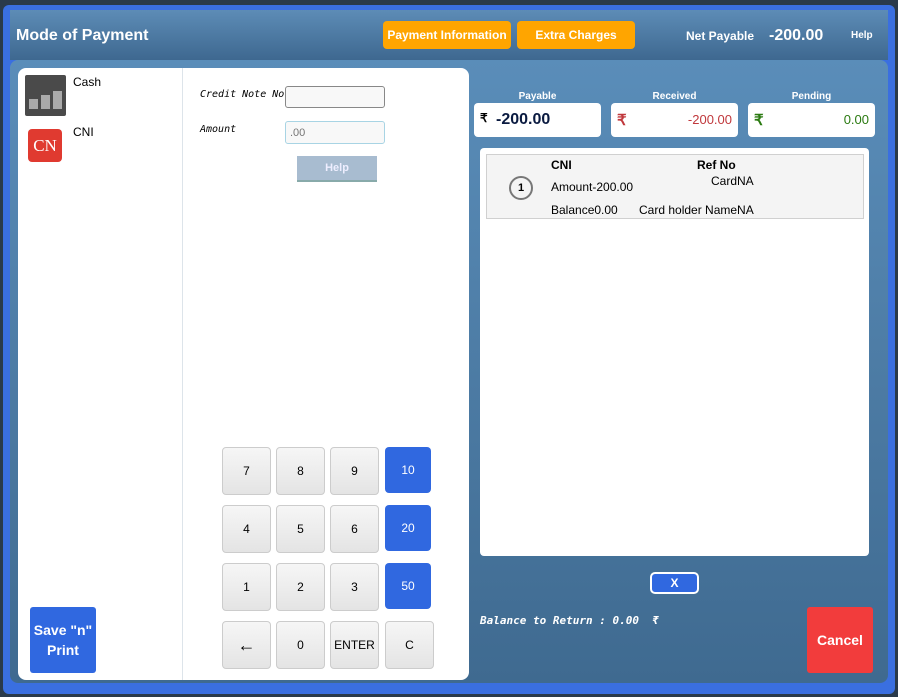  Describe the element at coordinates (335, 132) in the screenshot. I see `amount-input` at that location.